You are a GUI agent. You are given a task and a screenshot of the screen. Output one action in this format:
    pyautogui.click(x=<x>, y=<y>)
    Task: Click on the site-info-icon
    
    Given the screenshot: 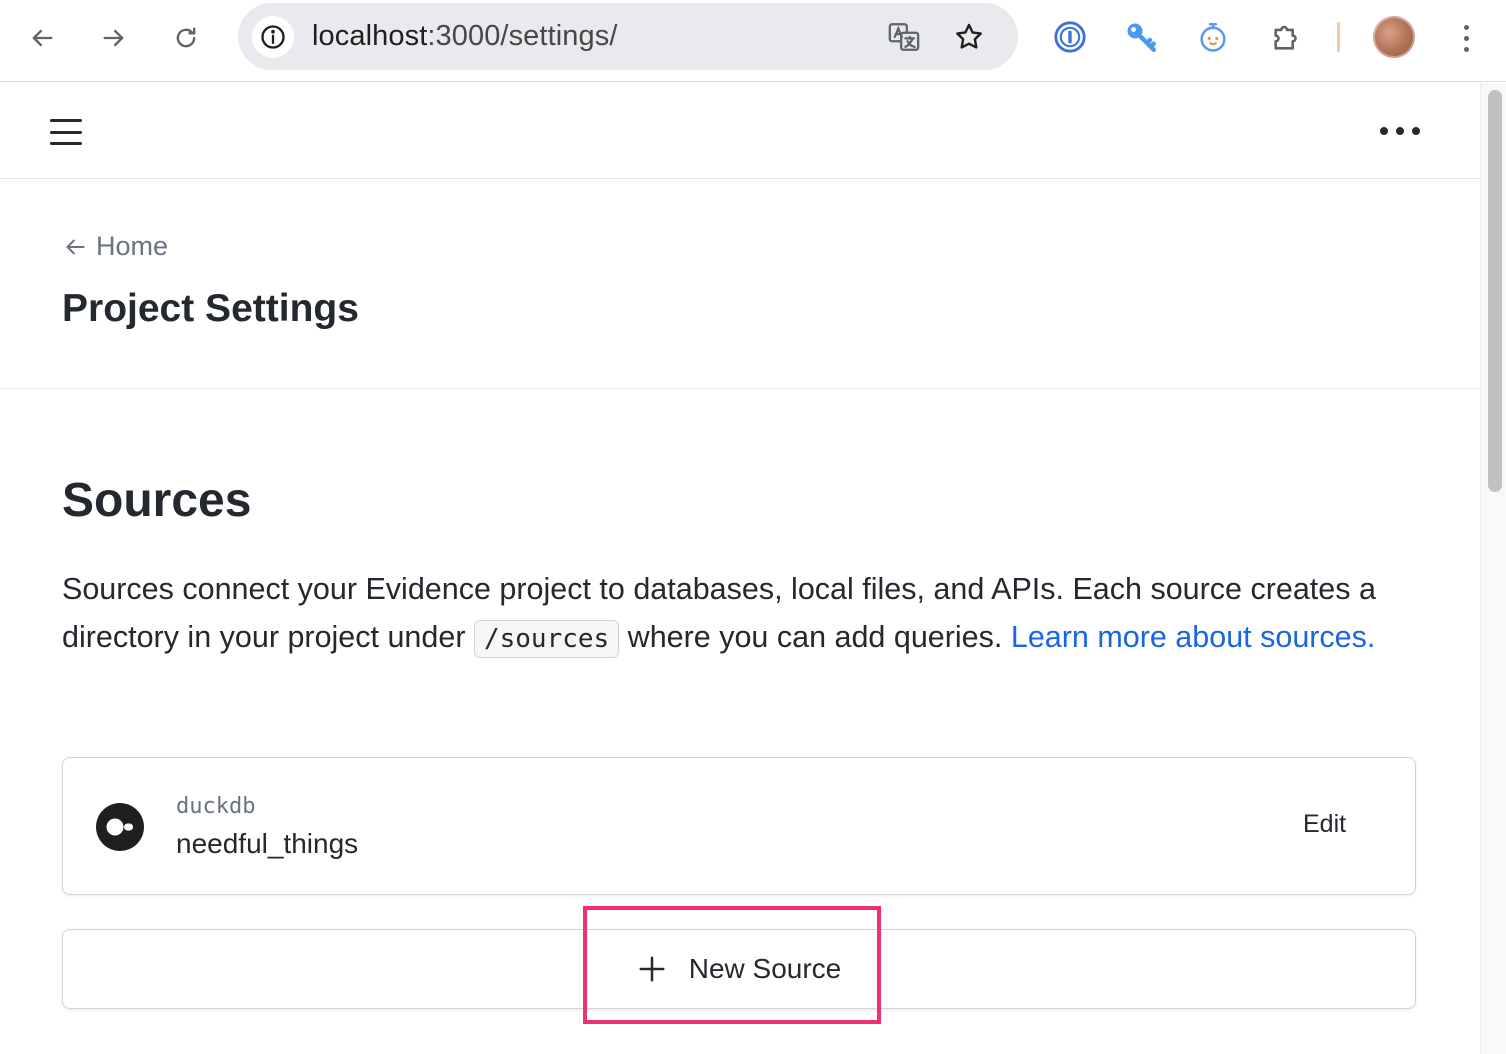 What is the action you would take?
    pyautogui.click(x=273, y=37)
    